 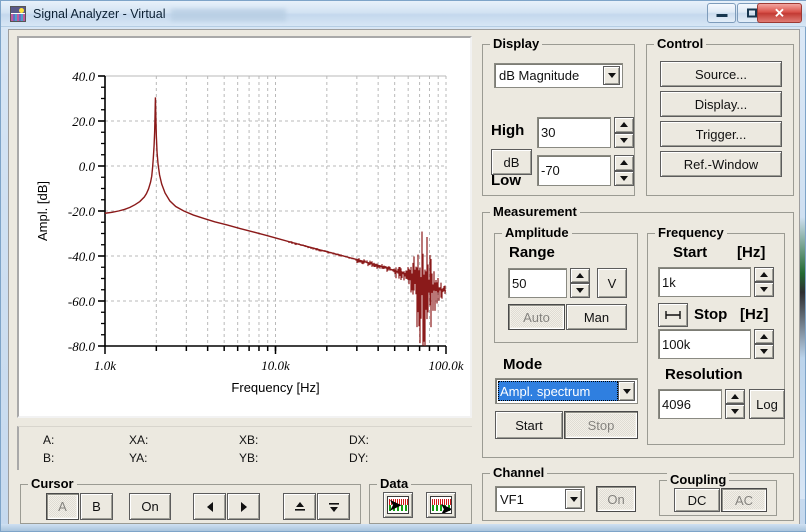 What do you see at coordinates (536, 317) in the screenshot?
I see `auto-button: Auto` at bounding box center [536, 317].